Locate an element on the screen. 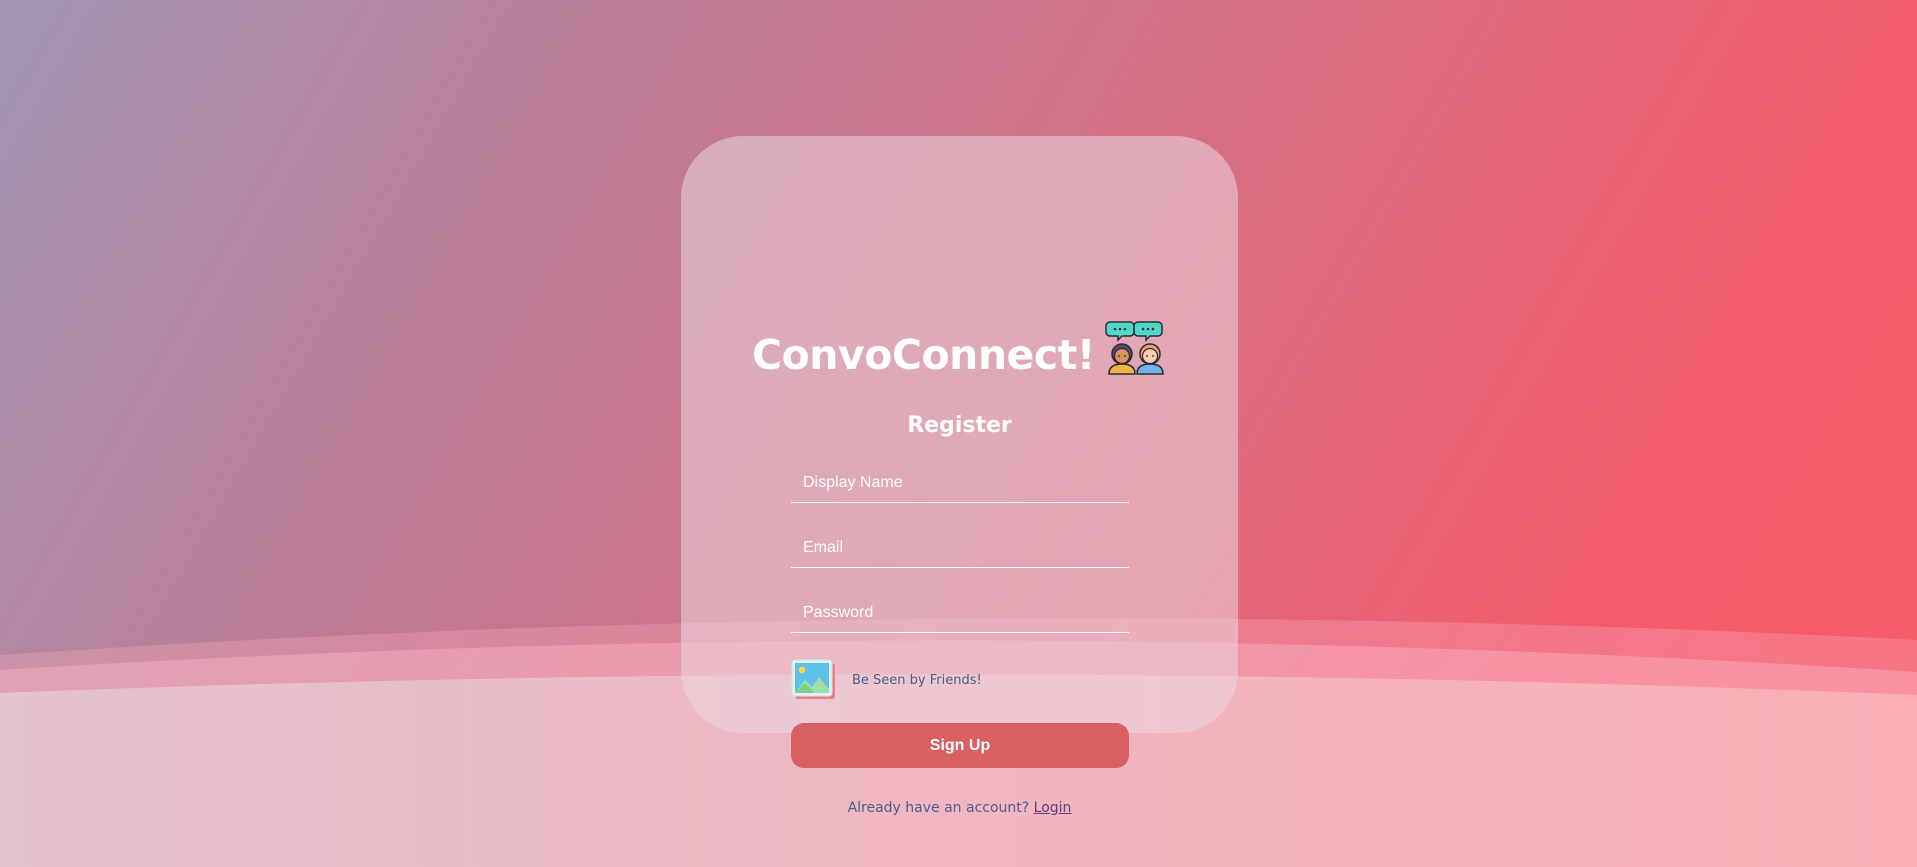  image-picture-icon is located at coordinates (814, 680).